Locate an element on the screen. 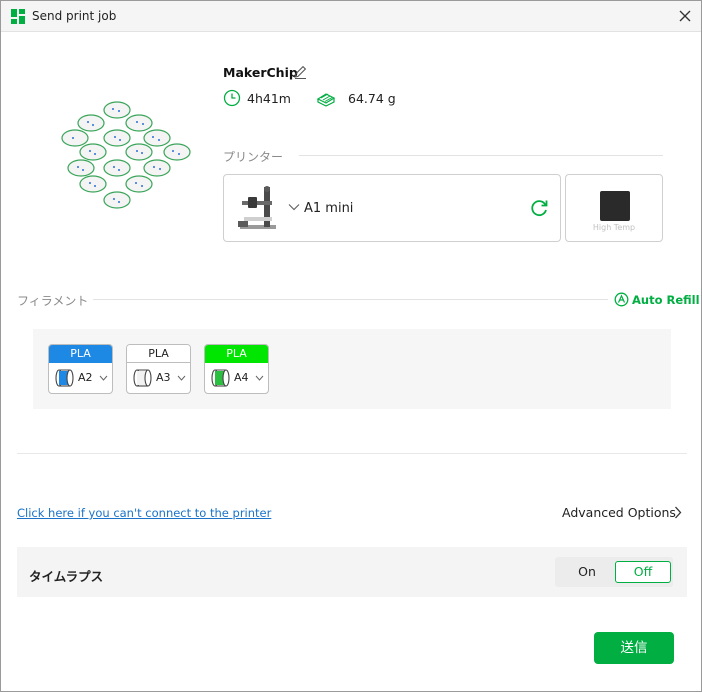 This screenshot has width=702, height=692. filament-slot-card: PLA A2 is located at coordinates (80, 369).